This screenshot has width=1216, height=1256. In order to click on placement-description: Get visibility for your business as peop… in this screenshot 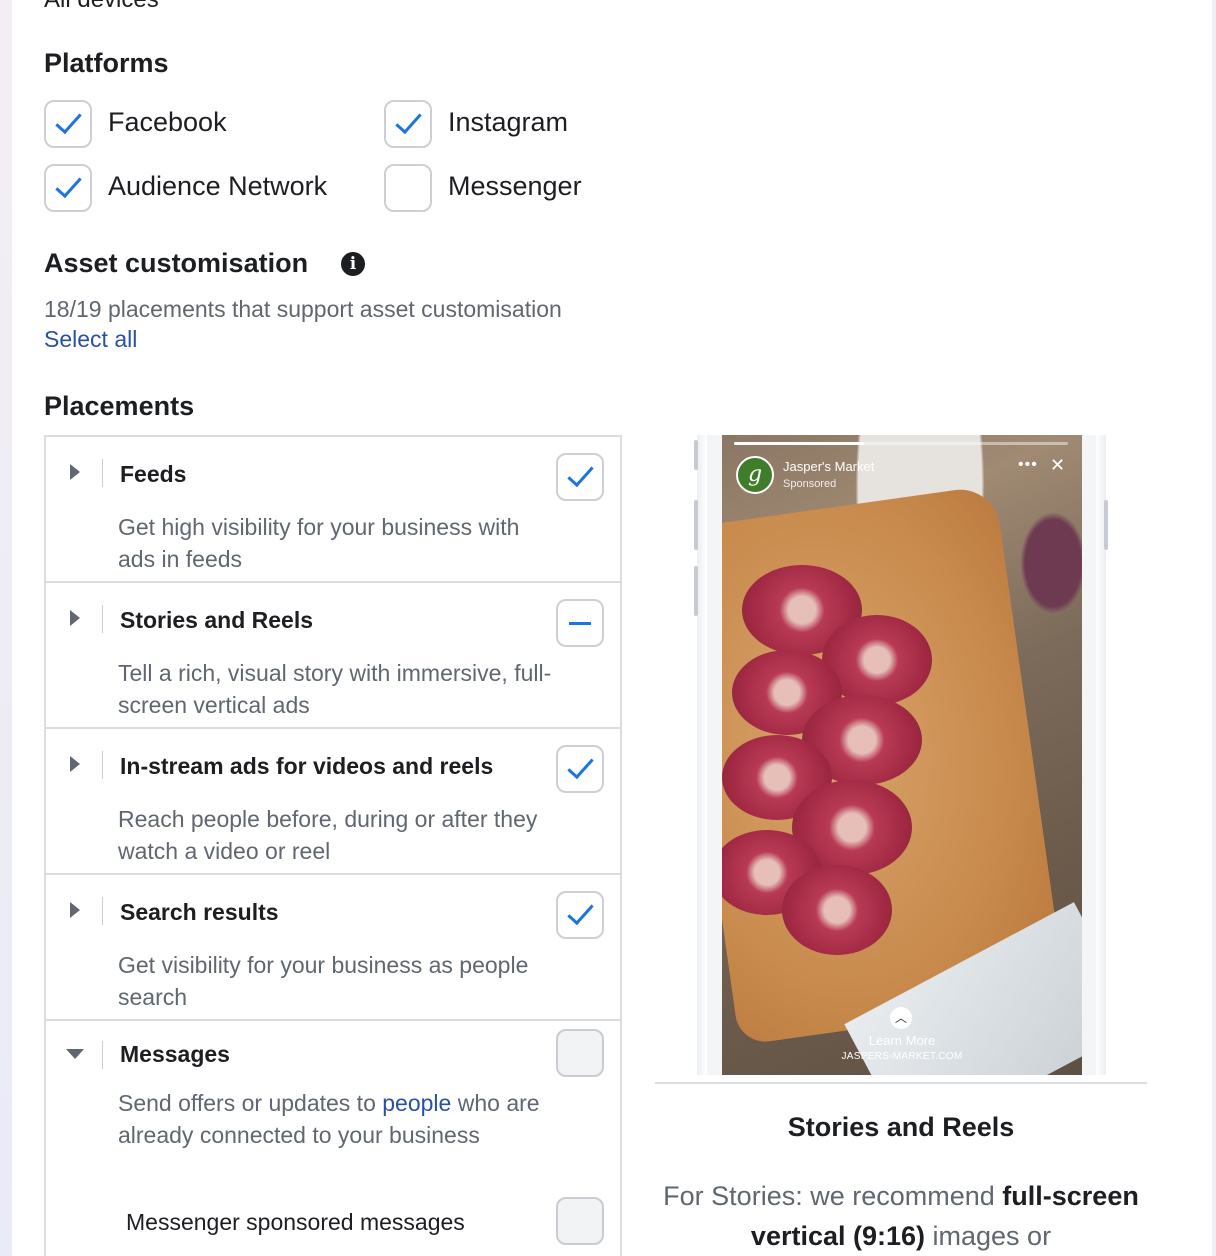, I will do `click(323, 981)`.